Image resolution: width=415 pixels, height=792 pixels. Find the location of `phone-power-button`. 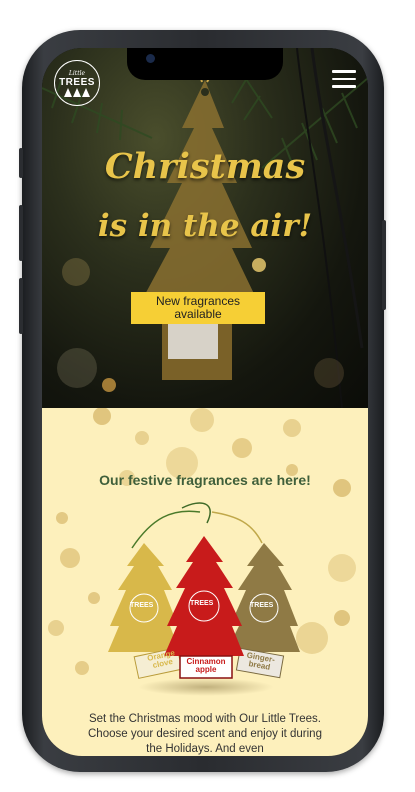

phone-power-button is located at coordinates (384, 265).